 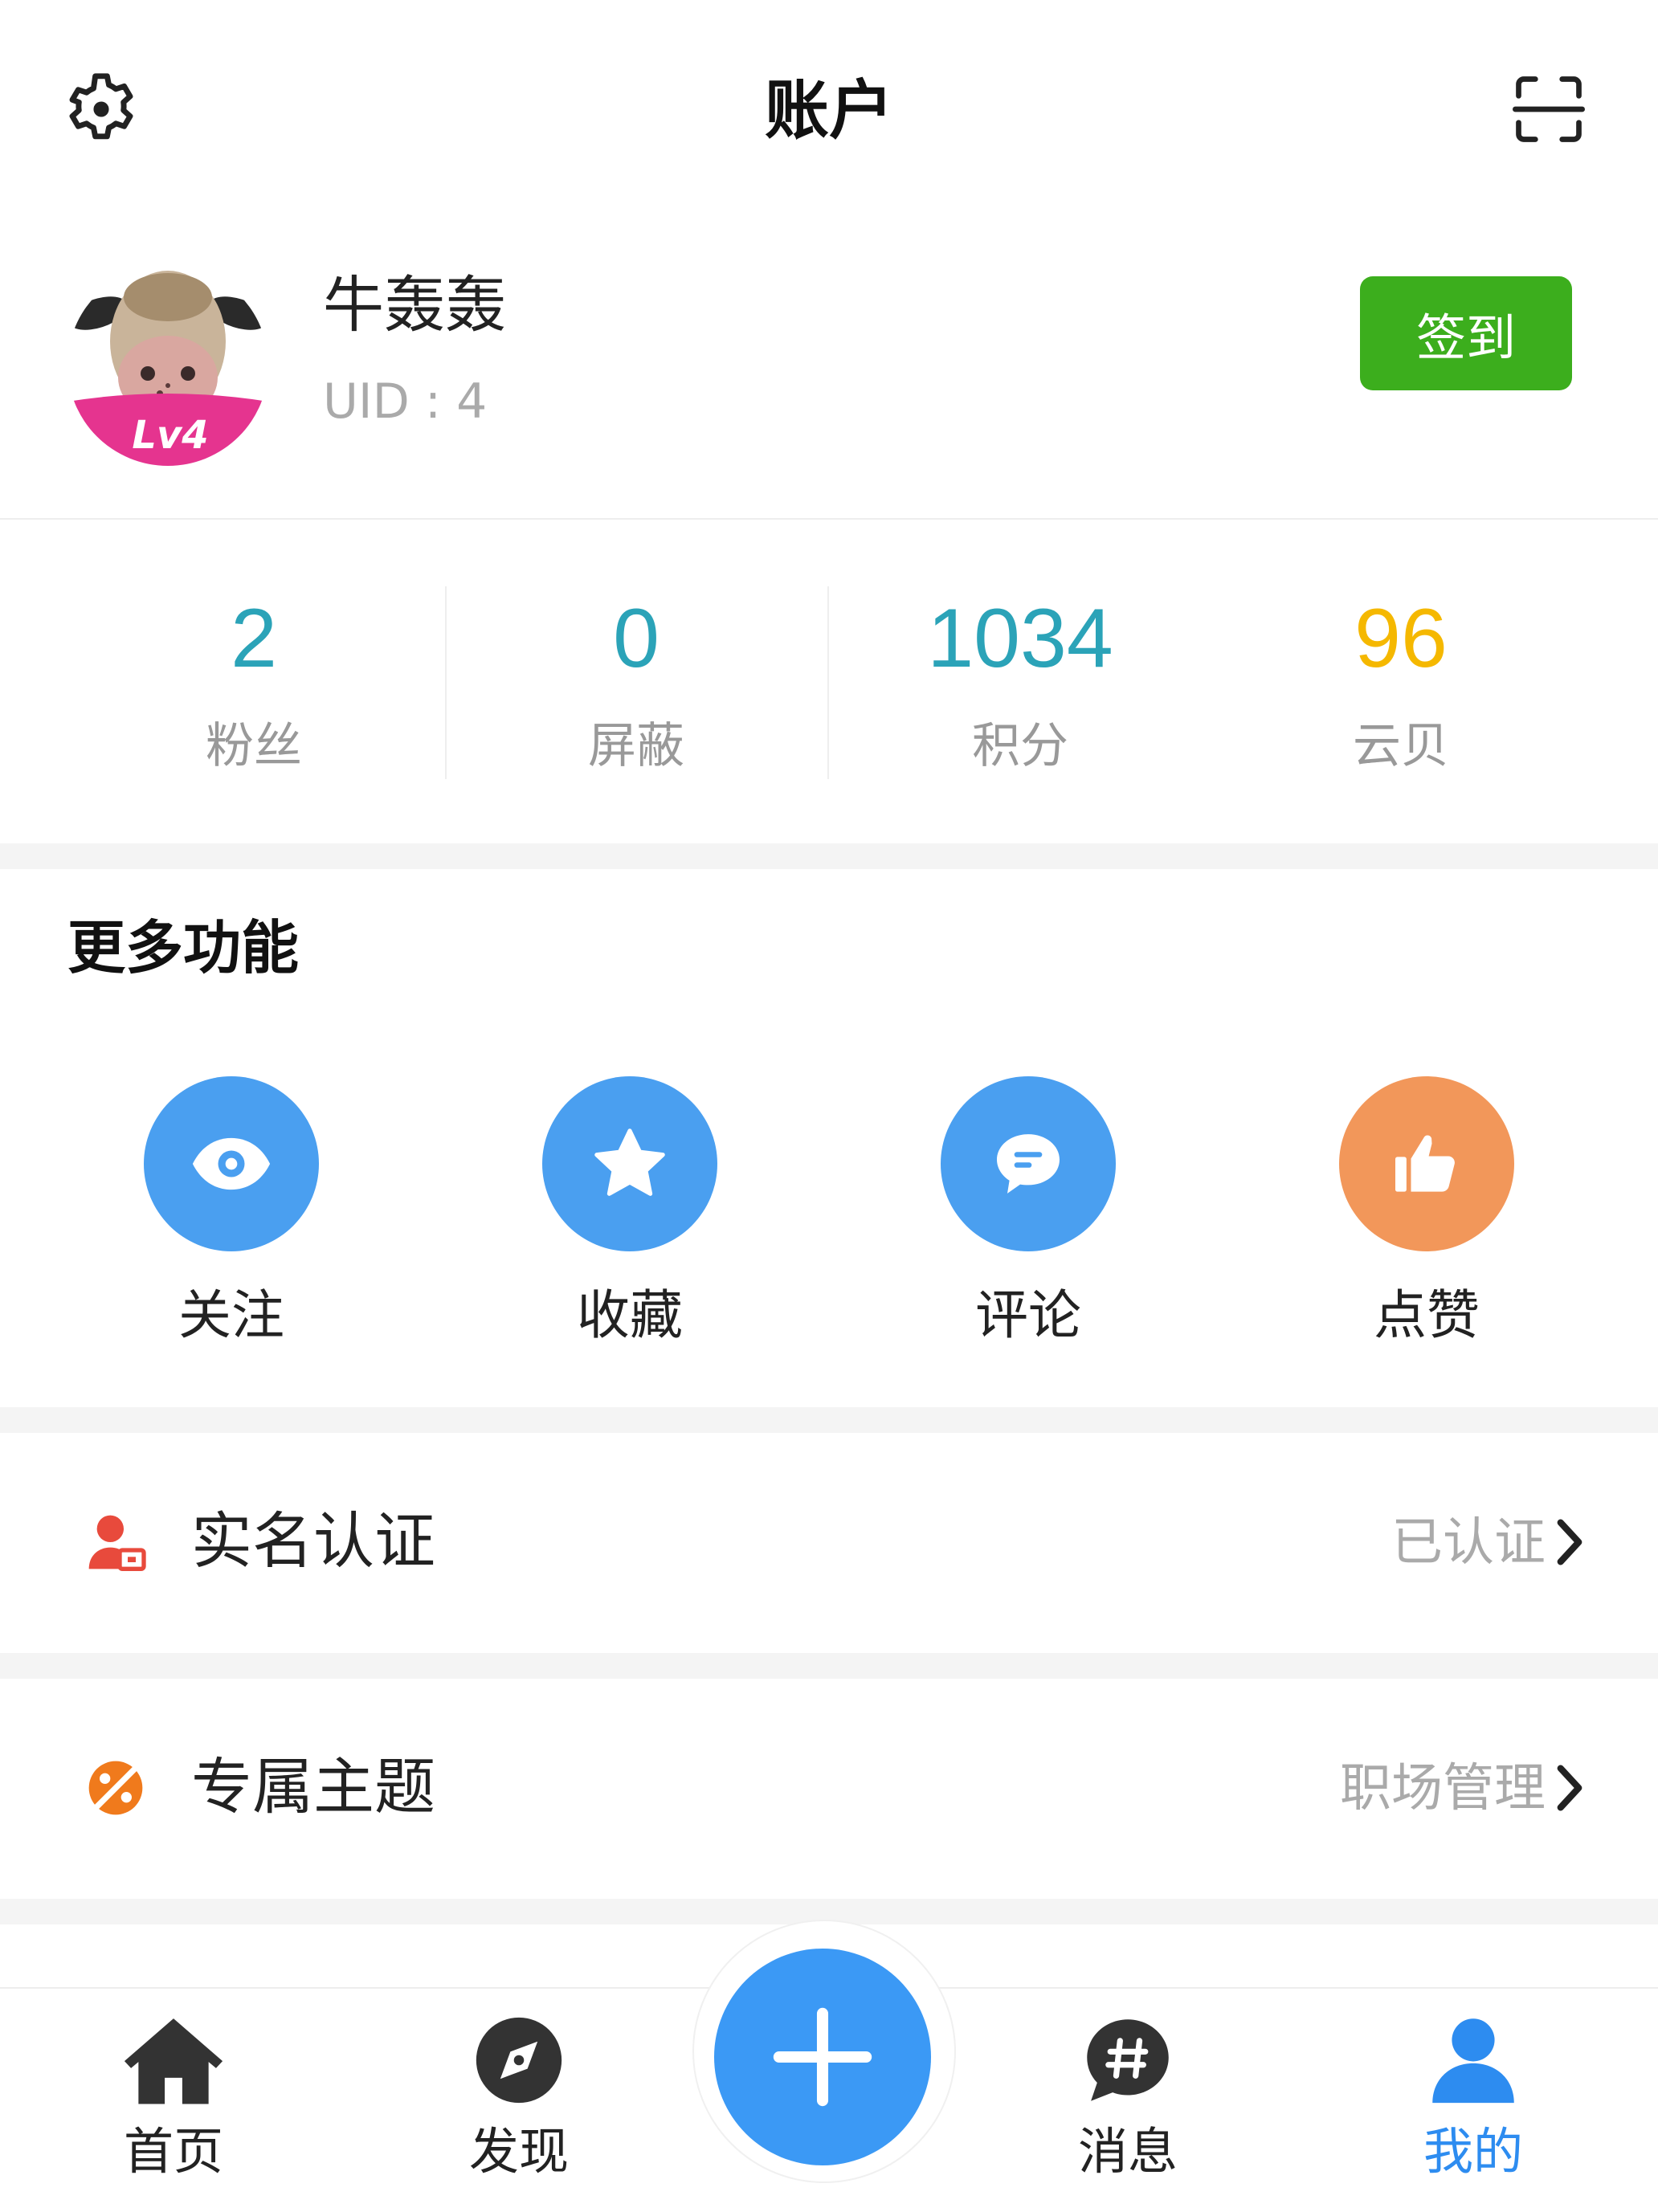 I want to click on message-icon, so click(x=1128, y=2060).